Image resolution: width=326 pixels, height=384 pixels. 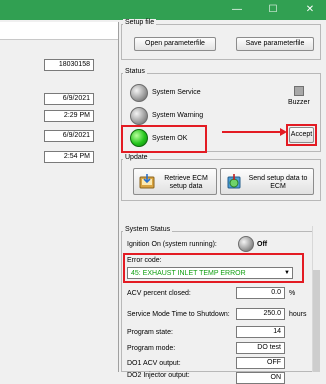 What do you see at coordinates (178, 314) in the screenshot?
I see `service-mode-label: Service Mode Time to Shutdown:` at bounding box center [178, 314].